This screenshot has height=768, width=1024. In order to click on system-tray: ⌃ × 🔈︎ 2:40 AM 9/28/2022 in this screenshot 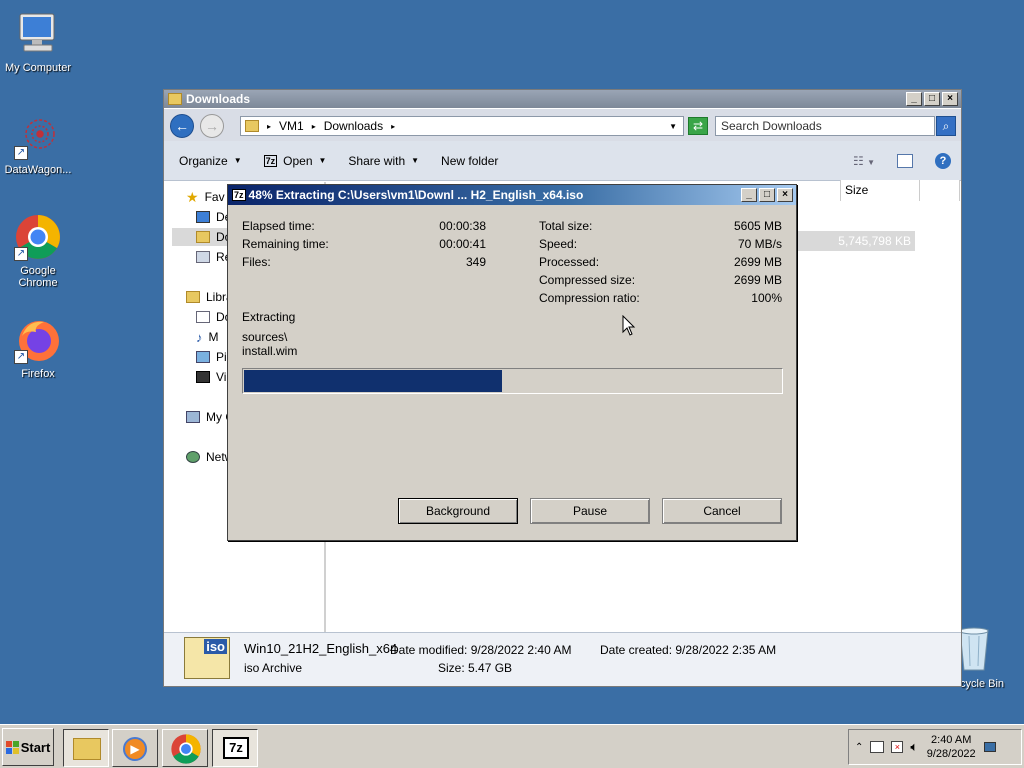, I will do `click(935, 747)`.